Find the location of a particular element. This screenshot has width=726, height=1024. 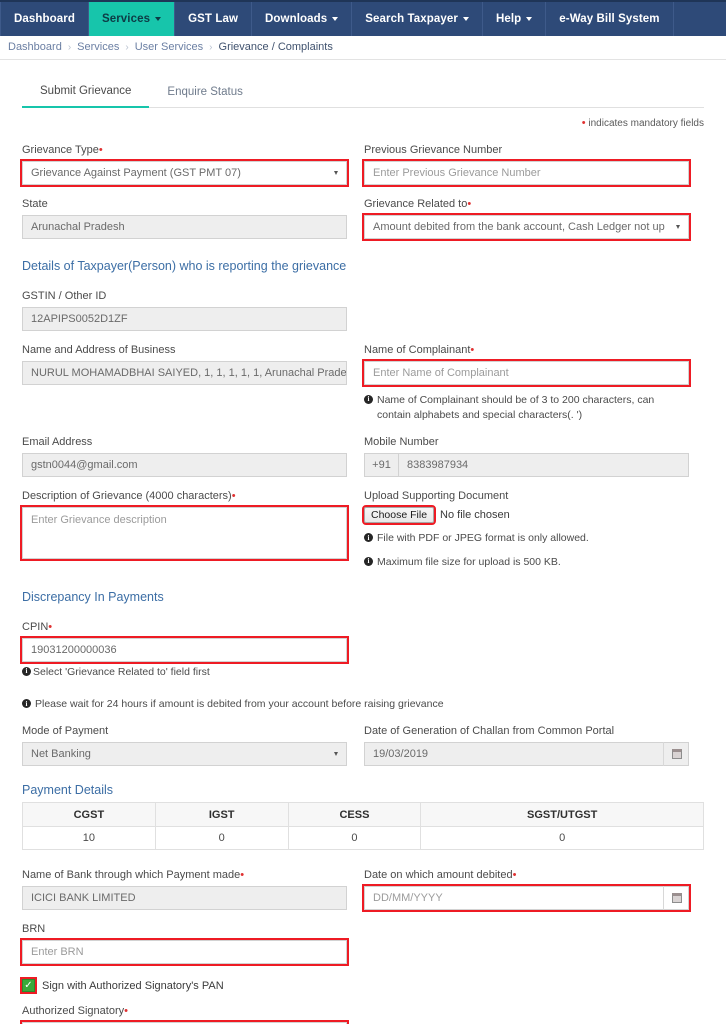

nav-item-downloads: Downloads is located at coordinates (302, 19).